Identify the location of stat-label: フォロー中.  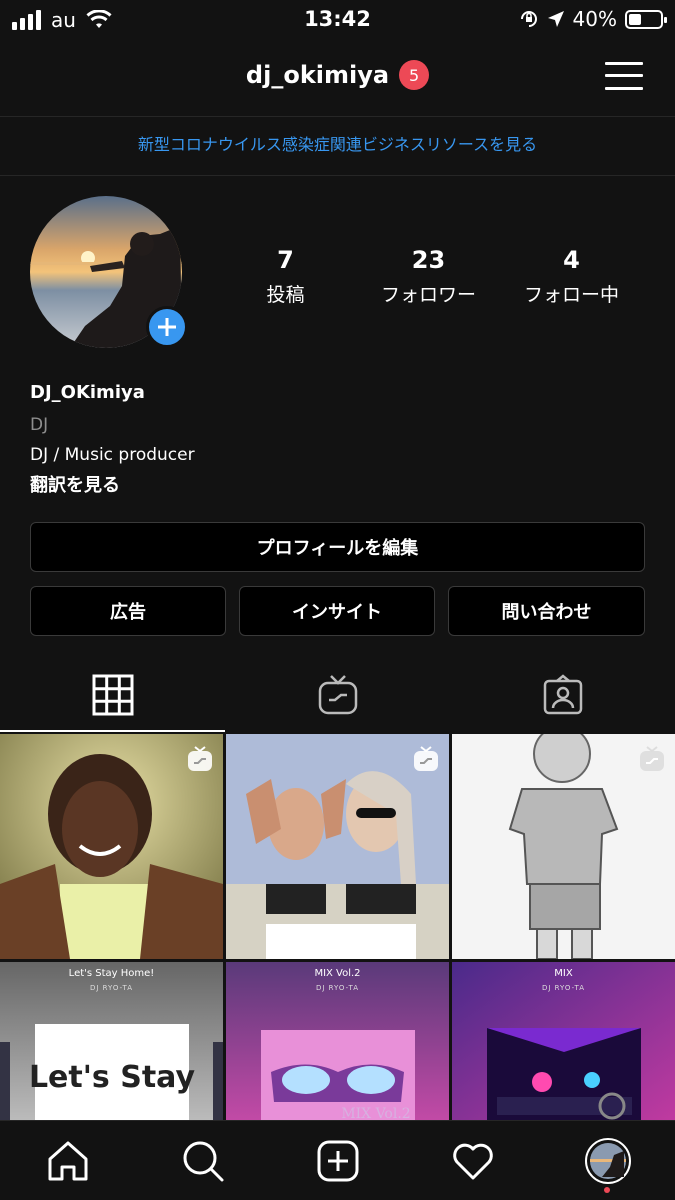
(571, 295).